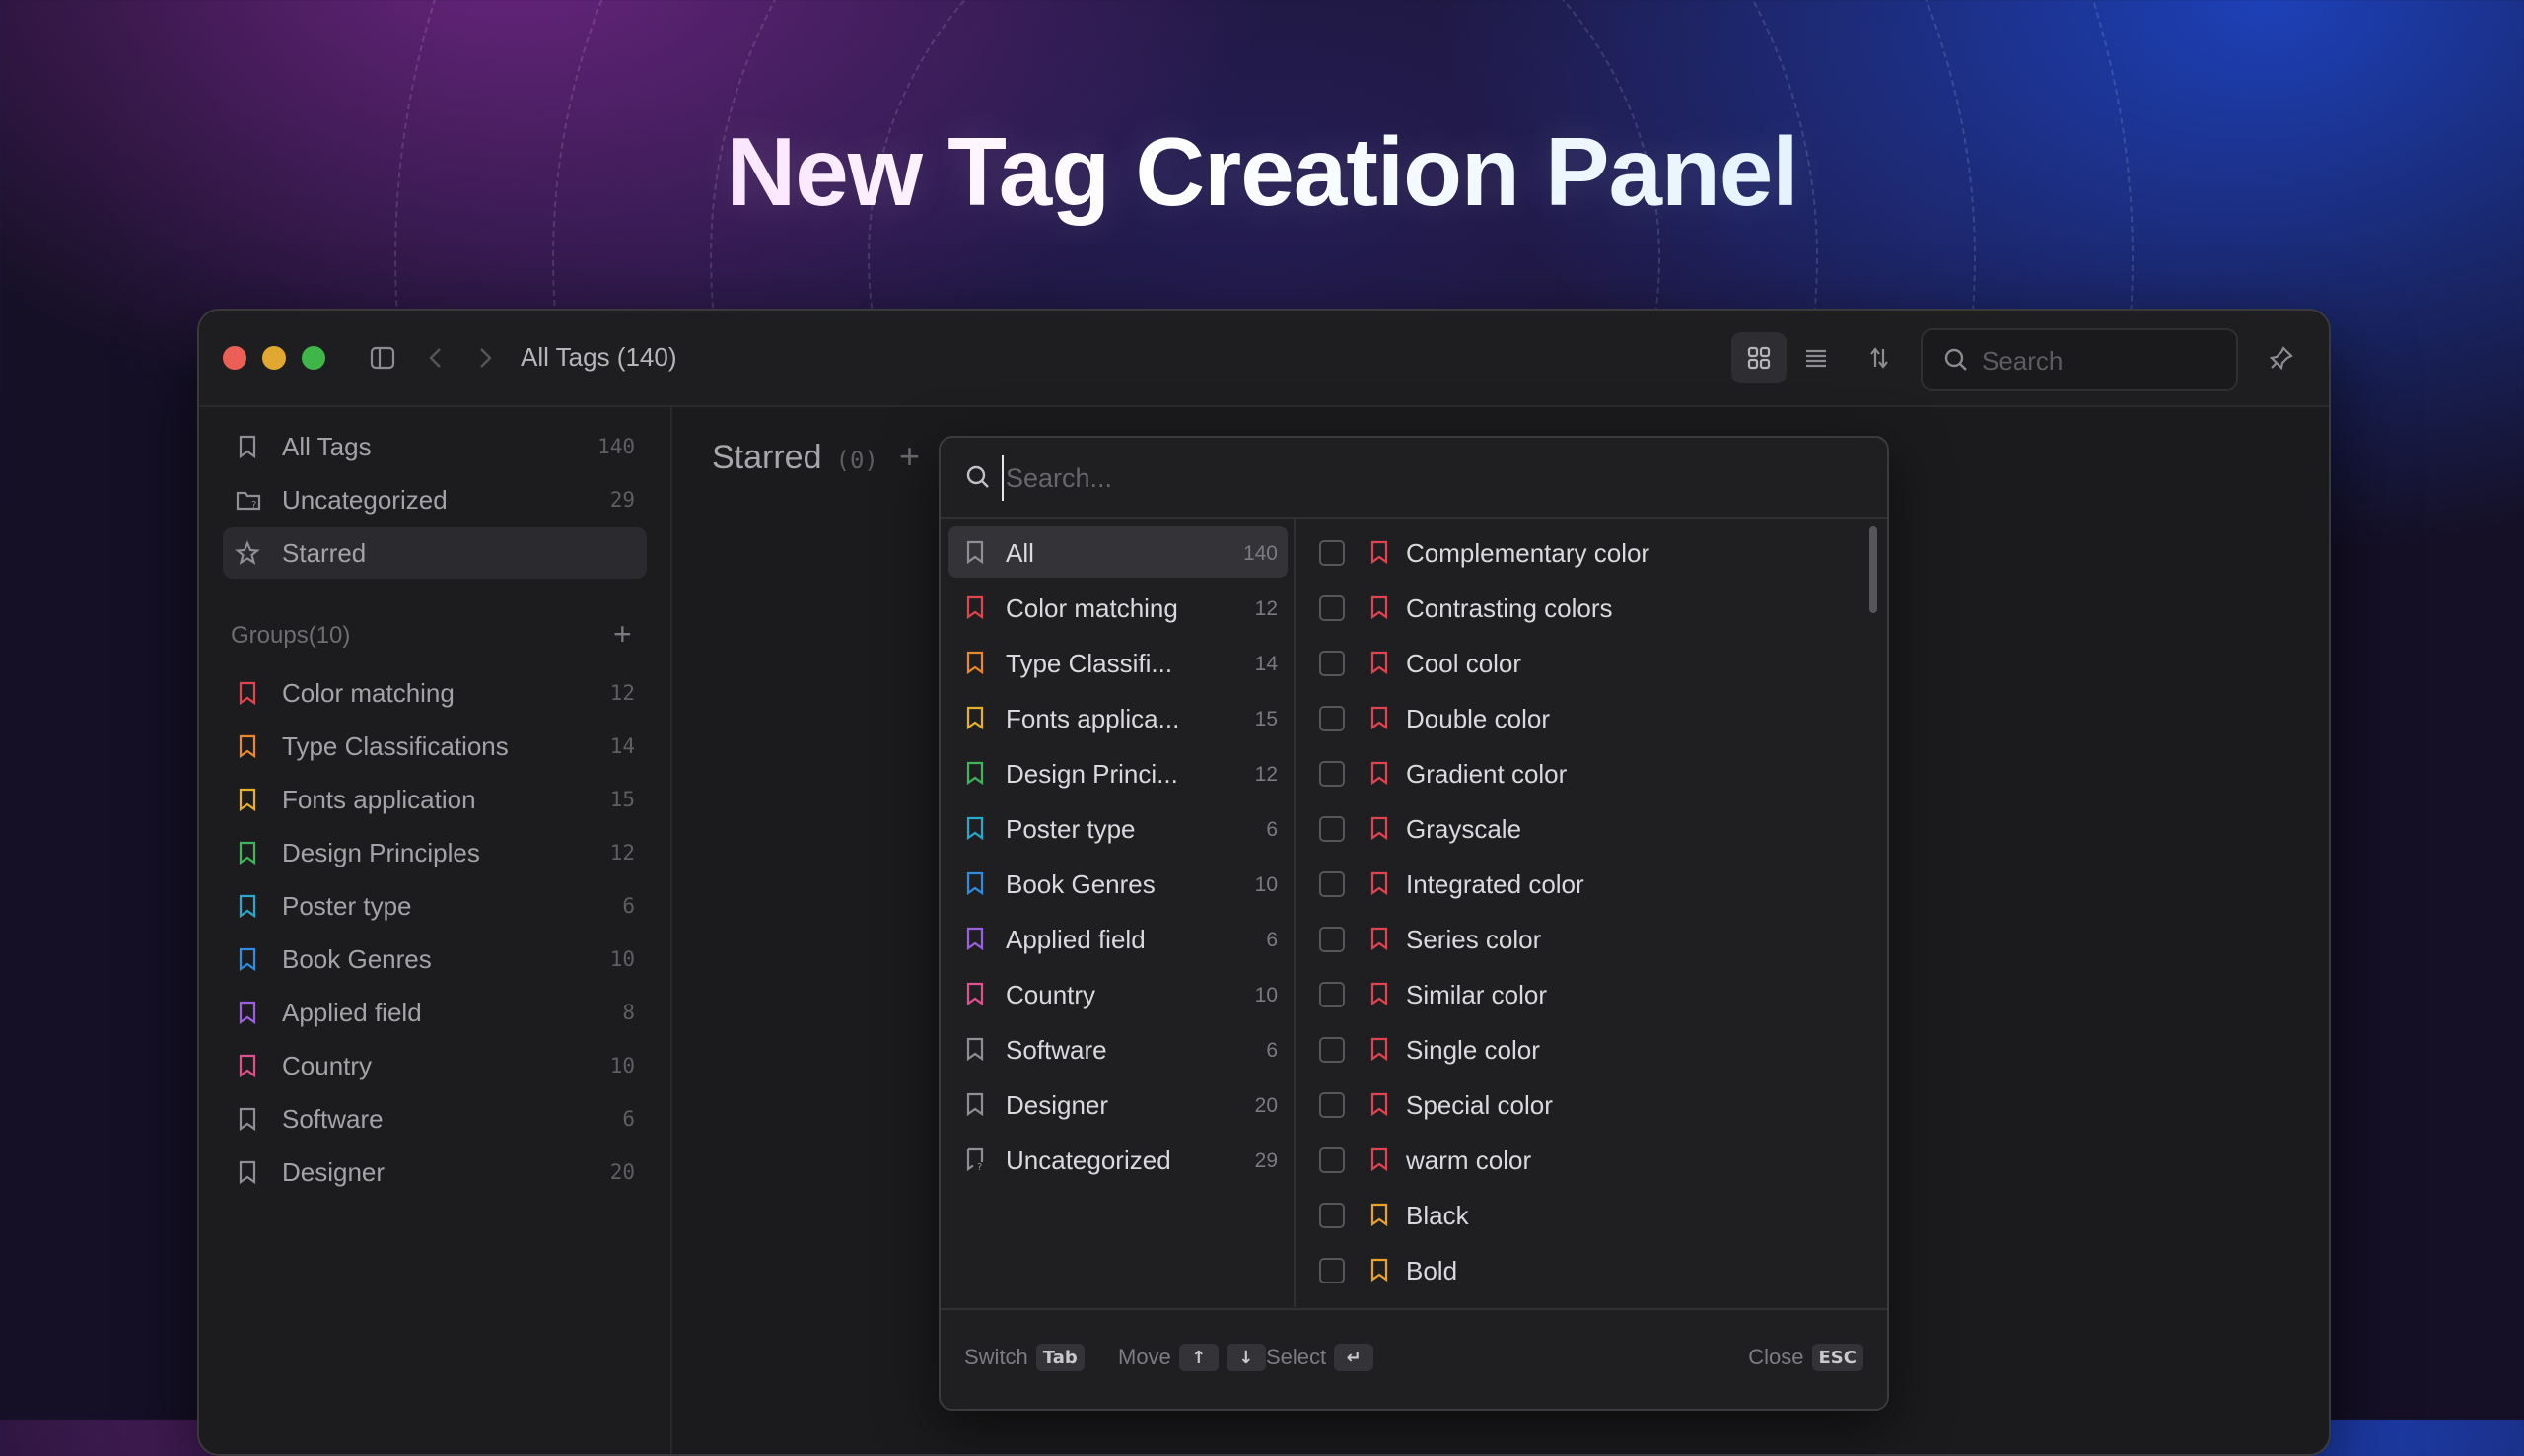 The image size is (2524, 1456). Describe the element at coordinates (1582, 552) in the screenshot. I see `tag-option: Complementary color` at that location.